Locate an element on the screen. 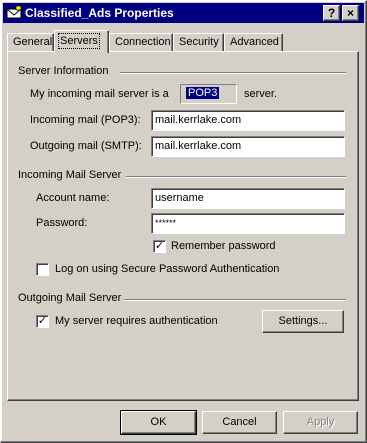  cancel-button: Cancel is located at coordinates (239, 422).